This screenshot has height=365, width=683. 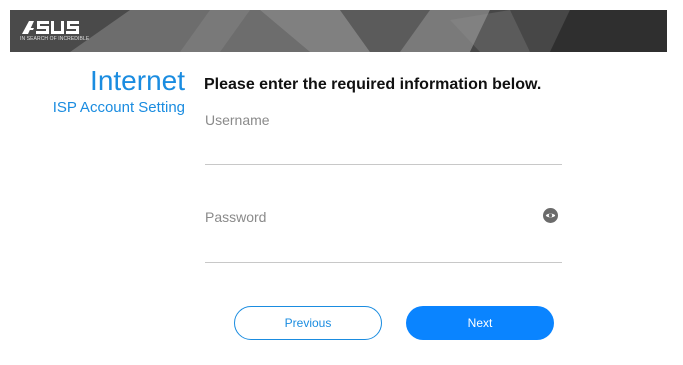 I want to click on banner-texture, so click(x=338, y=31).